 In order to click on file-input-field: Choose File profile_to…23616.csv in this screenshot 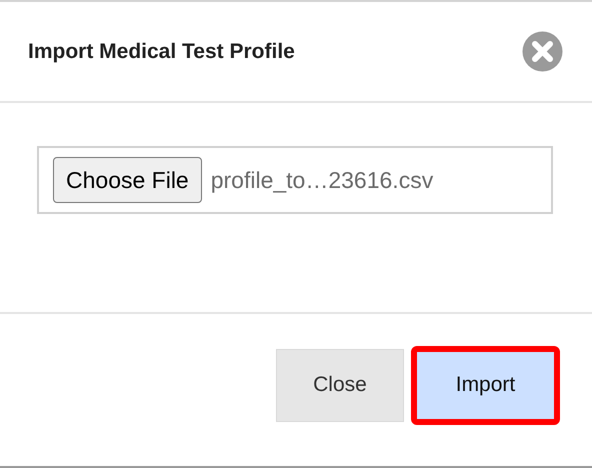, I will do `click(295, 180)`.